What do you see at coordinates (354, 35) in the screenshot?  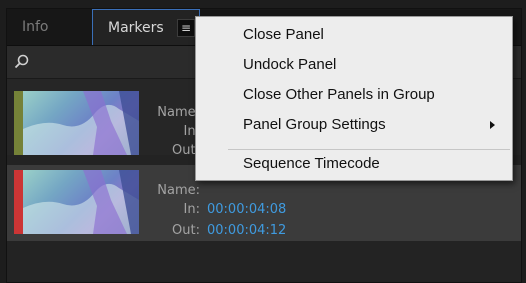 I see `menu-item-close-panel: Close Panel` at bounding box center [354, 35].